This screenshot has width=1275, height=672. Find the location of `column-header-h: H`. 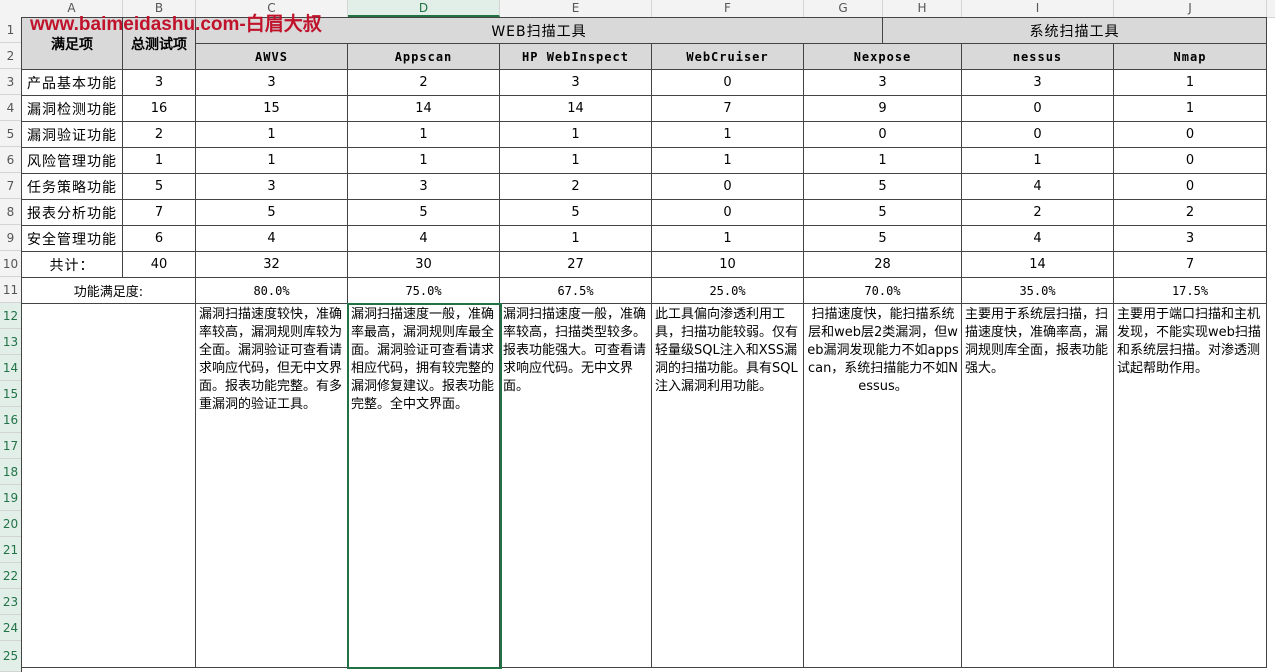

column-header-h: H is located at coordinates (922, 8).